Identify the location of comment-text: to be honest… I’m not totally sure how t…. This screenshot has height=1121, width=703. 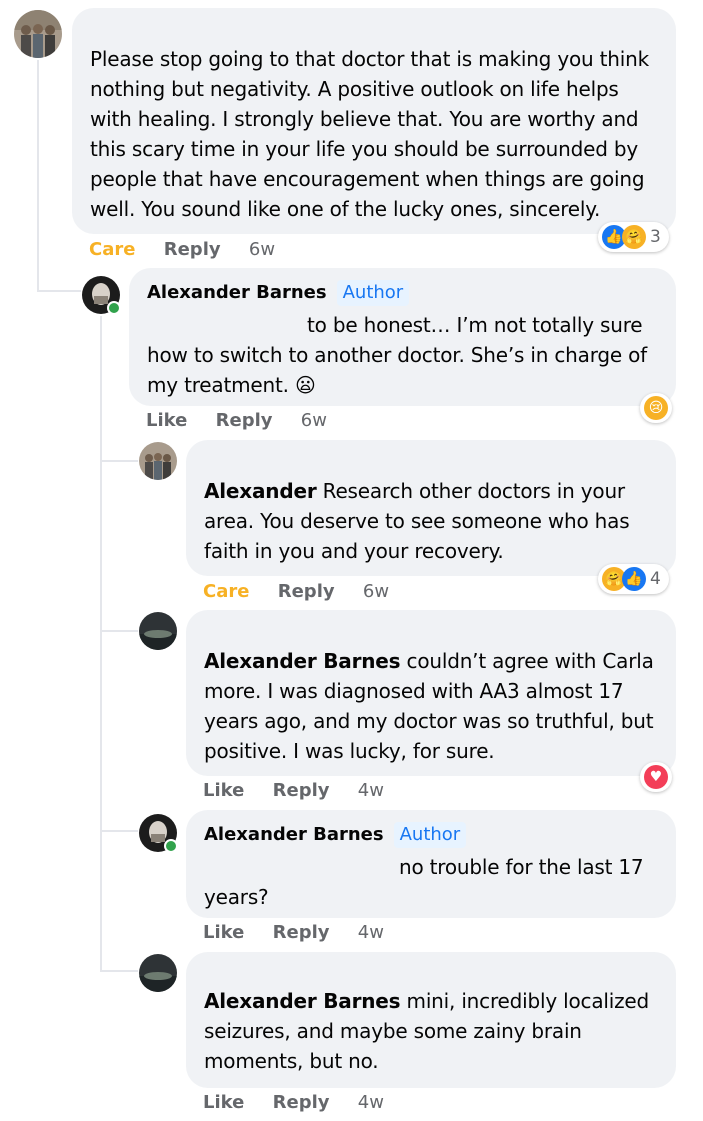
(397, 355).